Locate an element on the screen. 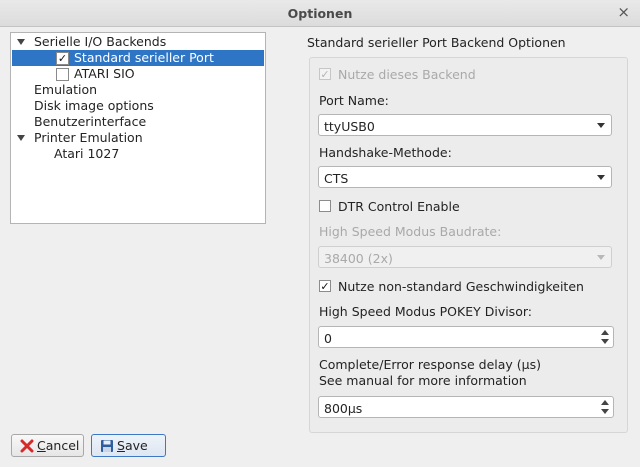  title-bar: Optionen × is located at coordinates (320, 13).